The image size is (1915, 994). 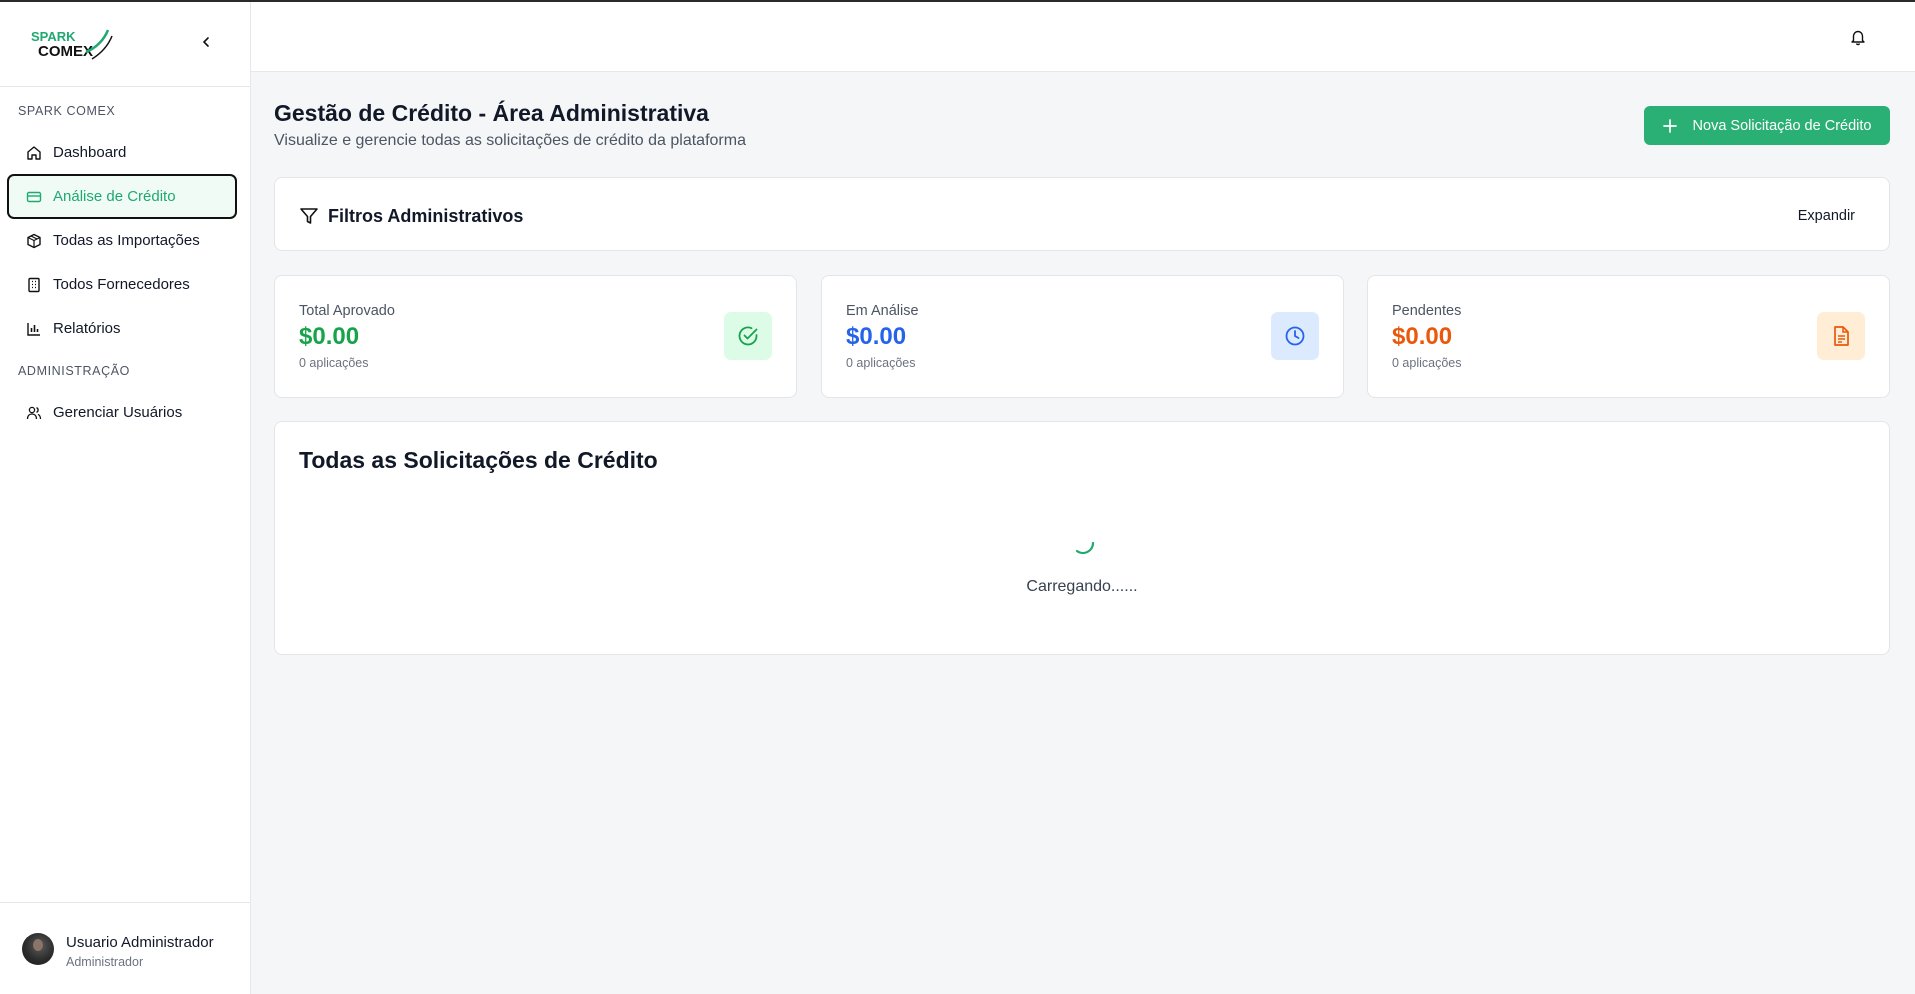 I want to click on sidebar-item-dashboard: Dashboard, so click(x=122, y=152).